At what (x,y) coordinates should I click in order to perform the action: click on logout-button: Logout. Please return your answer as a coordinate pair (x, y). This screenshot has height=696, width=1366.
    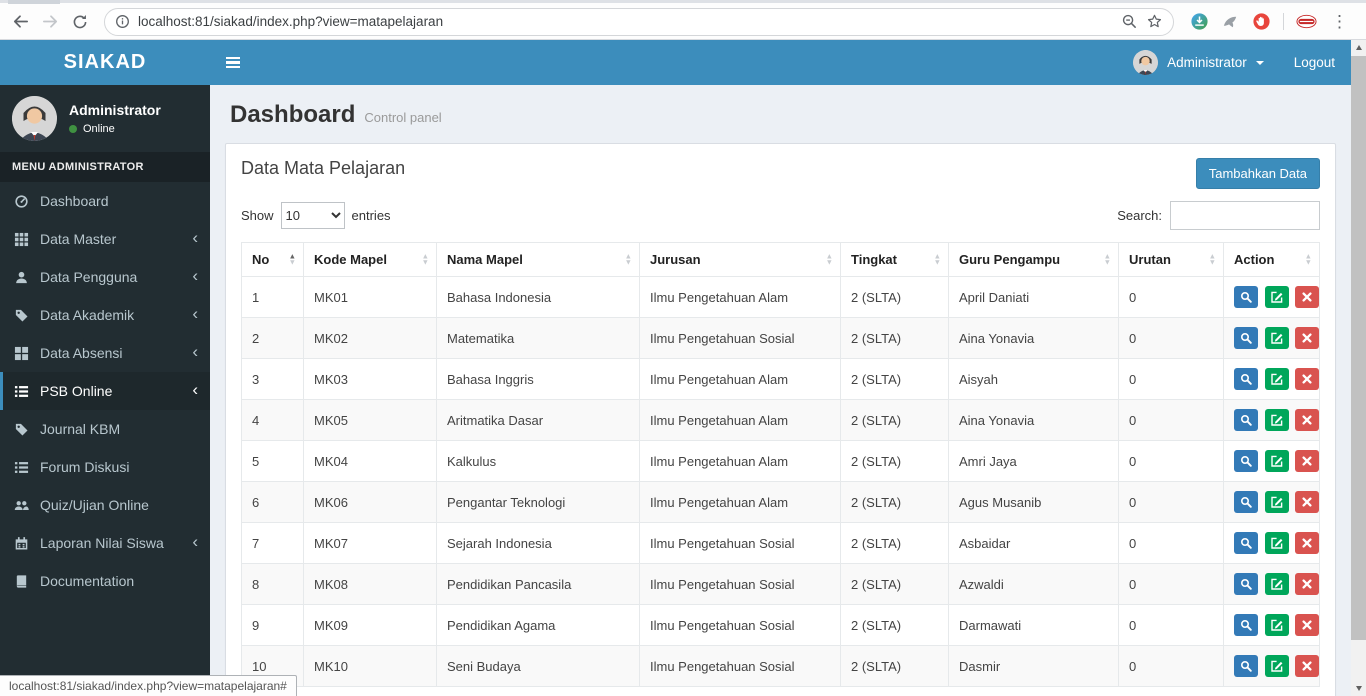
    Looking at the image, I should click on (1314, 62).